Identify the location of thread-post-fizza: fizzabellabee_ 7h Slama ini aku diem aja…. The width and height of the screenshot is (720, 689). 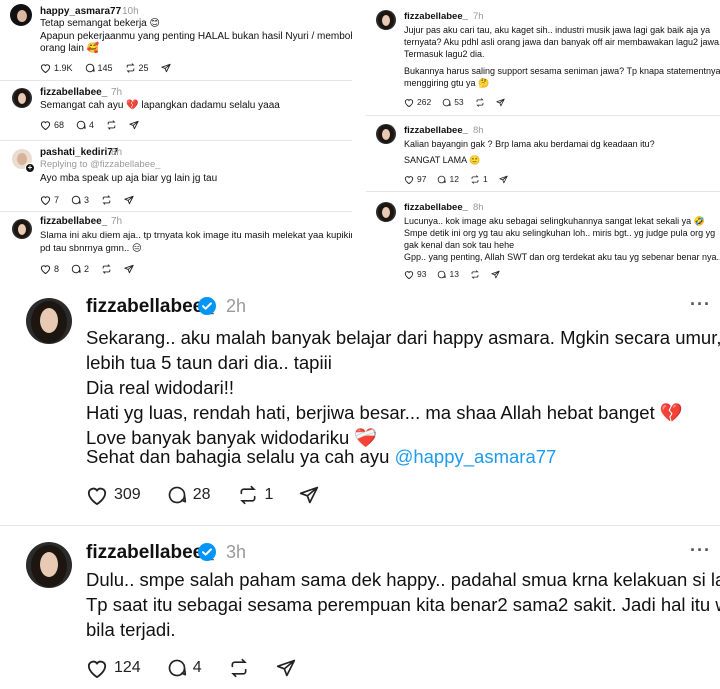
(176, 246).